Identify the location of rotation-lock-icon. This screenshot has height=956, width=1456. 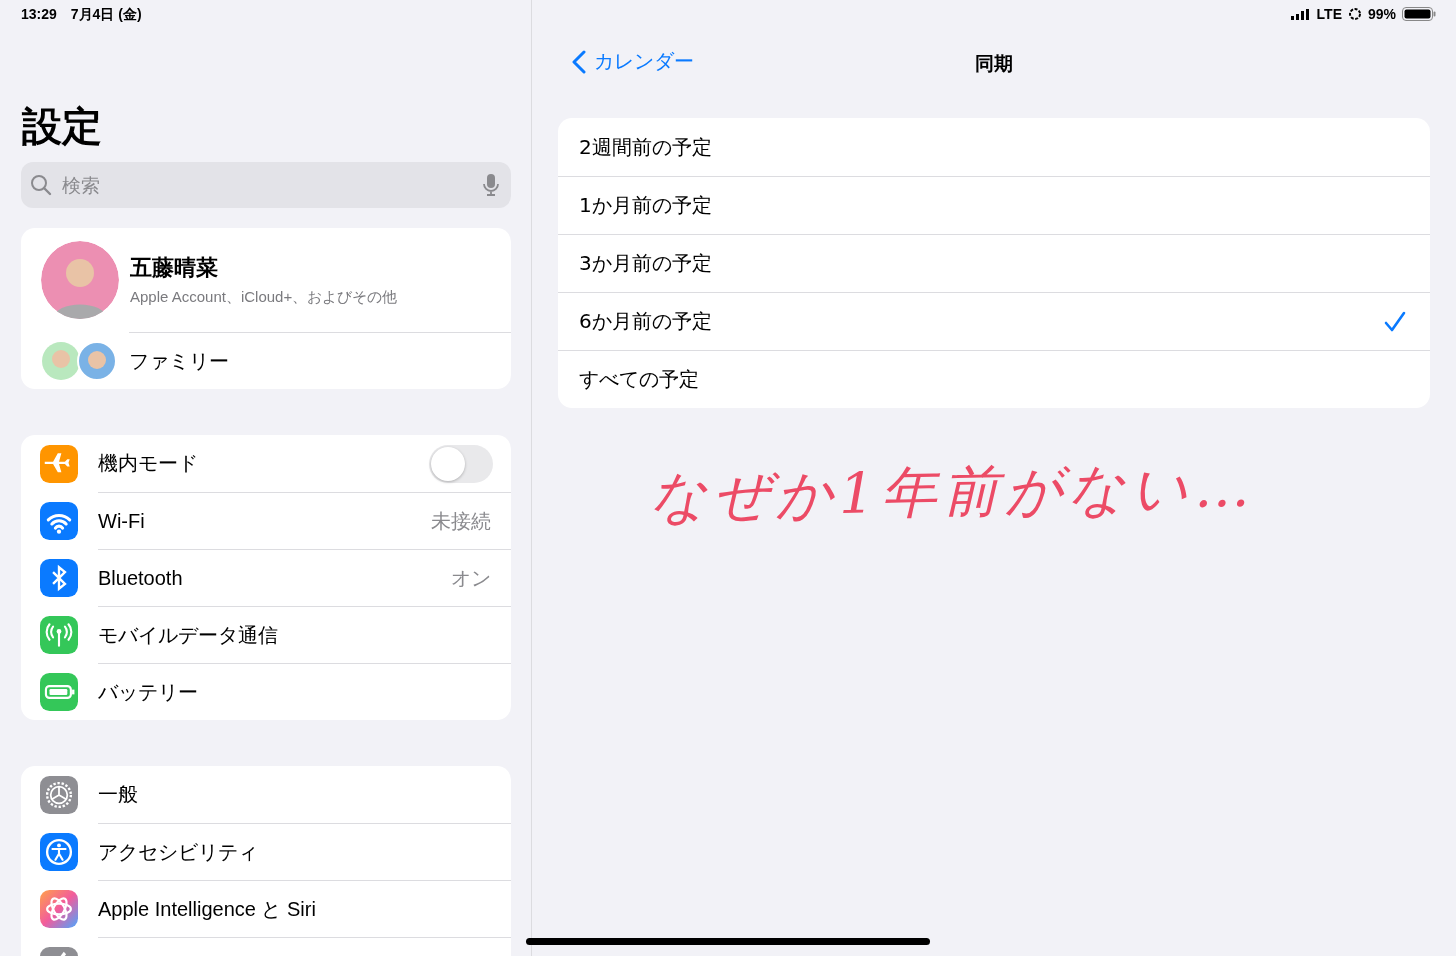
(1354, 14).